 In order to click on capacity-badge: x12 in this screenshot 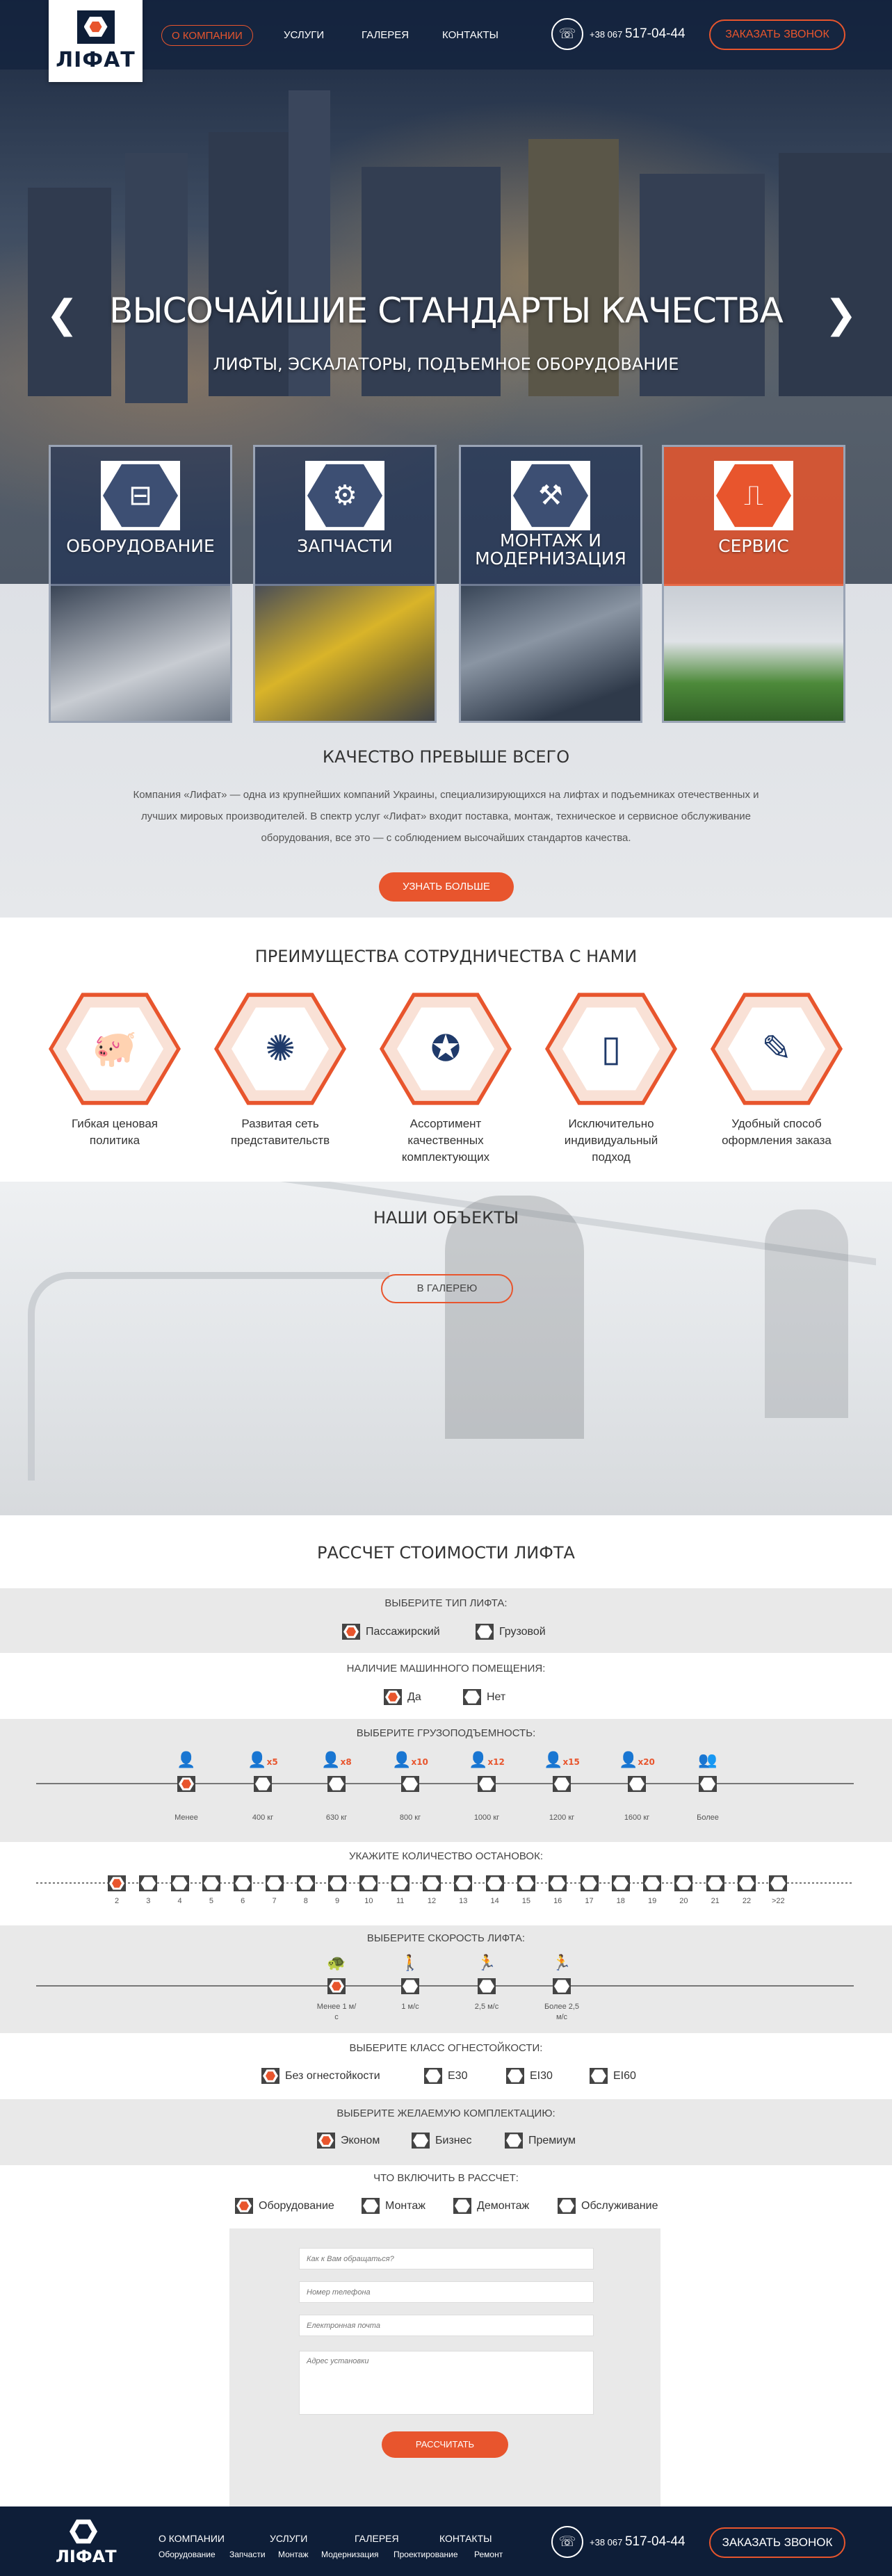, I will do `click(496, 1762)`.